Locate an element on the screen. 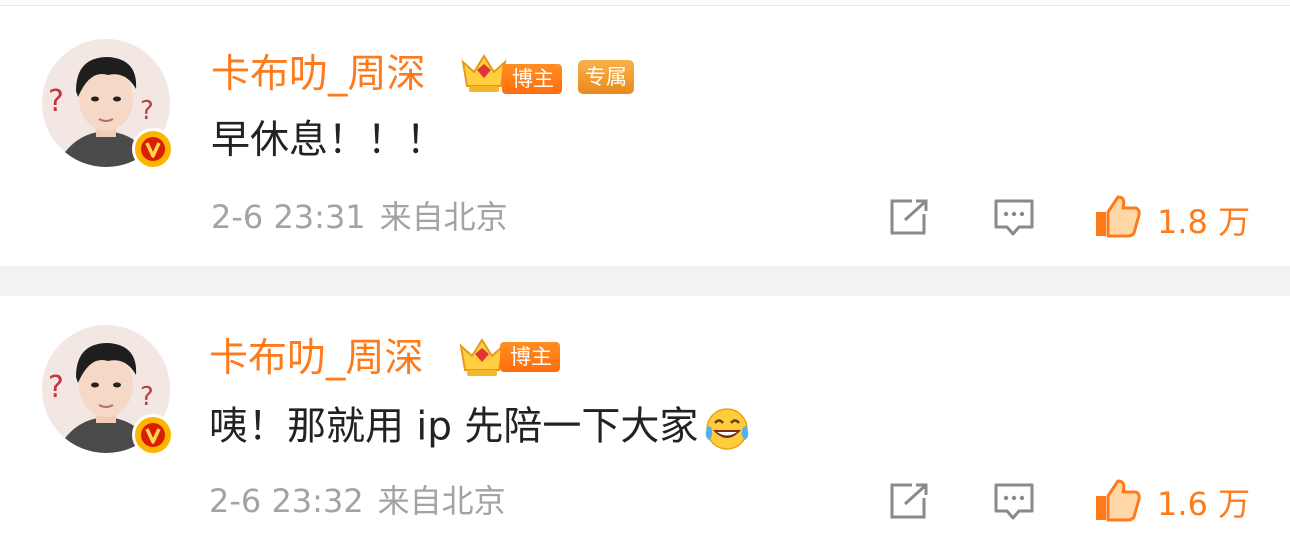 The image size is (1290, 556). comment-meta: 2-6 23:32 来自北京 is located at coordinates (357, 501).